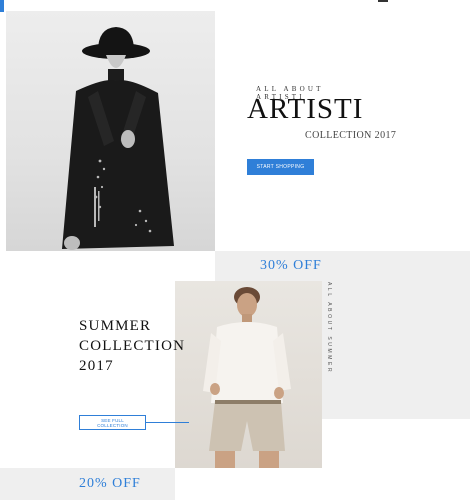 Image resolution: width=470 pixels, height=500 pixels. I want to click on summer-title-line-3: 2017, so click(96, 366).